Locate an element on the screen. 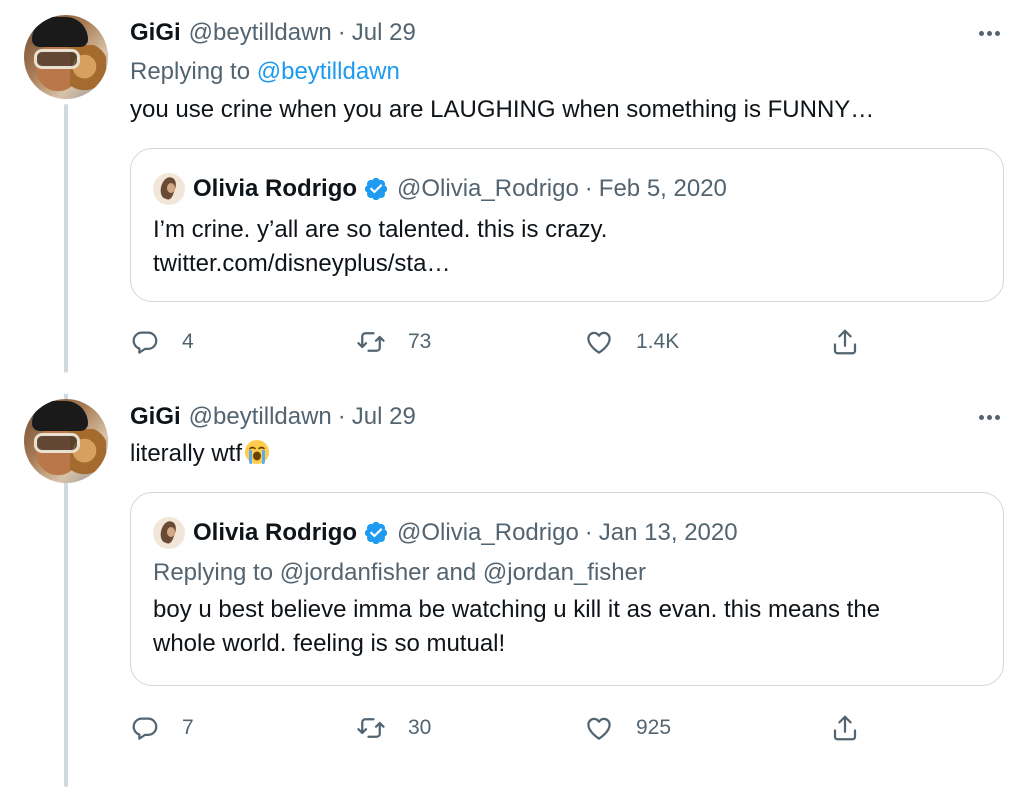 The height and width of the screenshot is (787, 1024). like-count: 925 is located at coordinates (654, 727).